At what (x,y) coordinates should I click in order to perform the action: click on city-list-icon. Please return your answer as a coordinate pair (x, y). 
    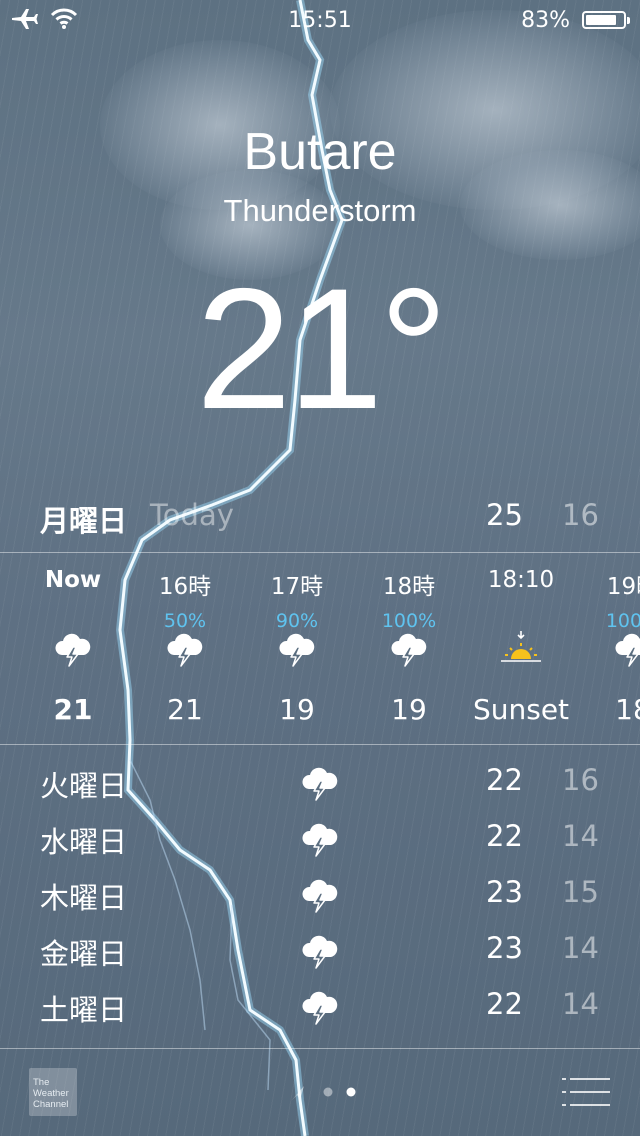
    Looking at the image, I should click on (586, 1092).